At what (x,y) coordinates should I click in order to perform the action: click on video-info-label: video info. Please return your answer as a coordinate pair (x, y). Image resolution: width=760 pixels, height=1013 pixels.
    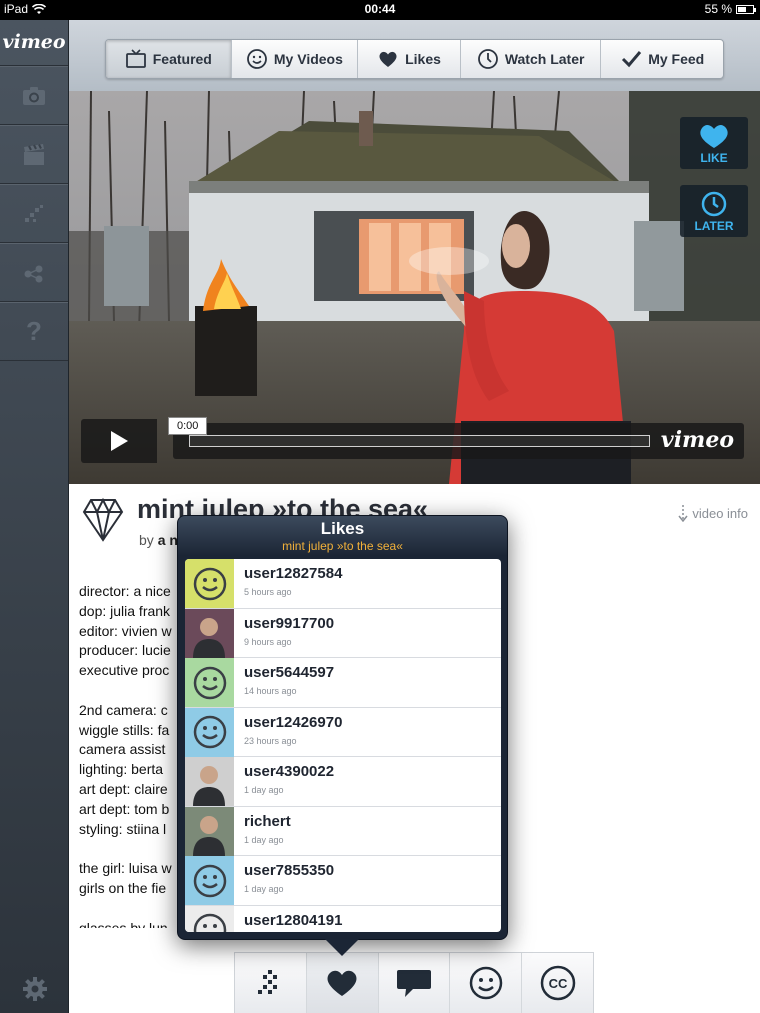
    Looking at the image, I should click on (720, 513).